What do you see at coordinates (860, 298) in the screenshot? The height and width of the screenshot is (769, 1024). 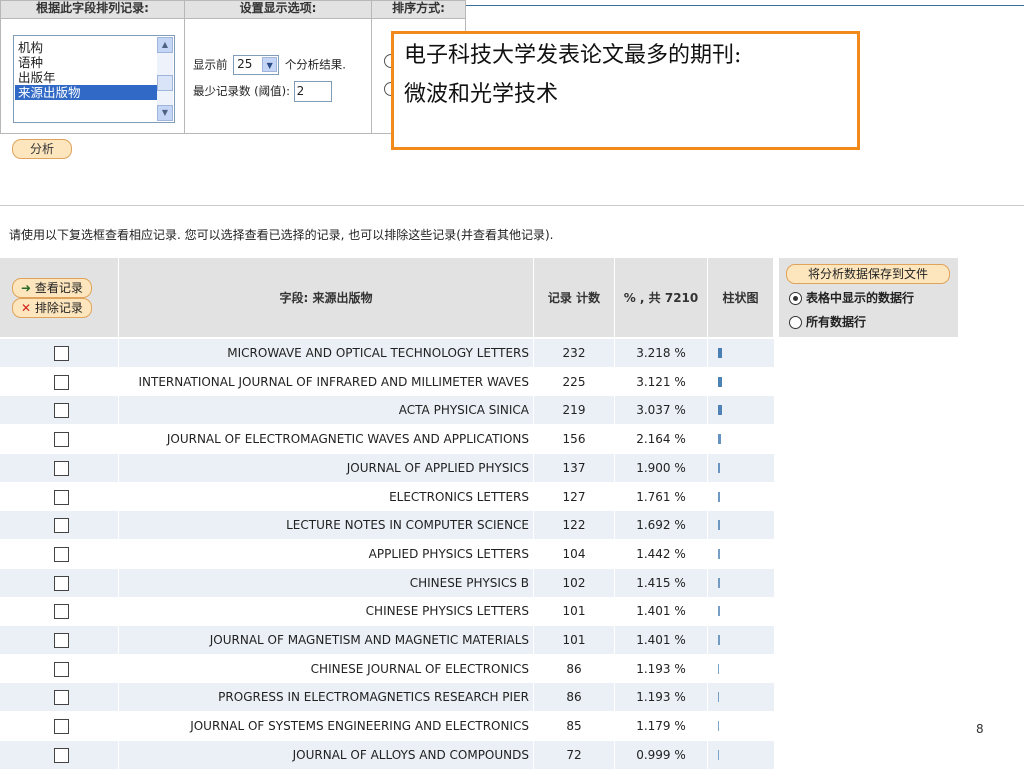 I see `option-visible-label: 表格中显示的数据行` at bounding box center [860, 298].